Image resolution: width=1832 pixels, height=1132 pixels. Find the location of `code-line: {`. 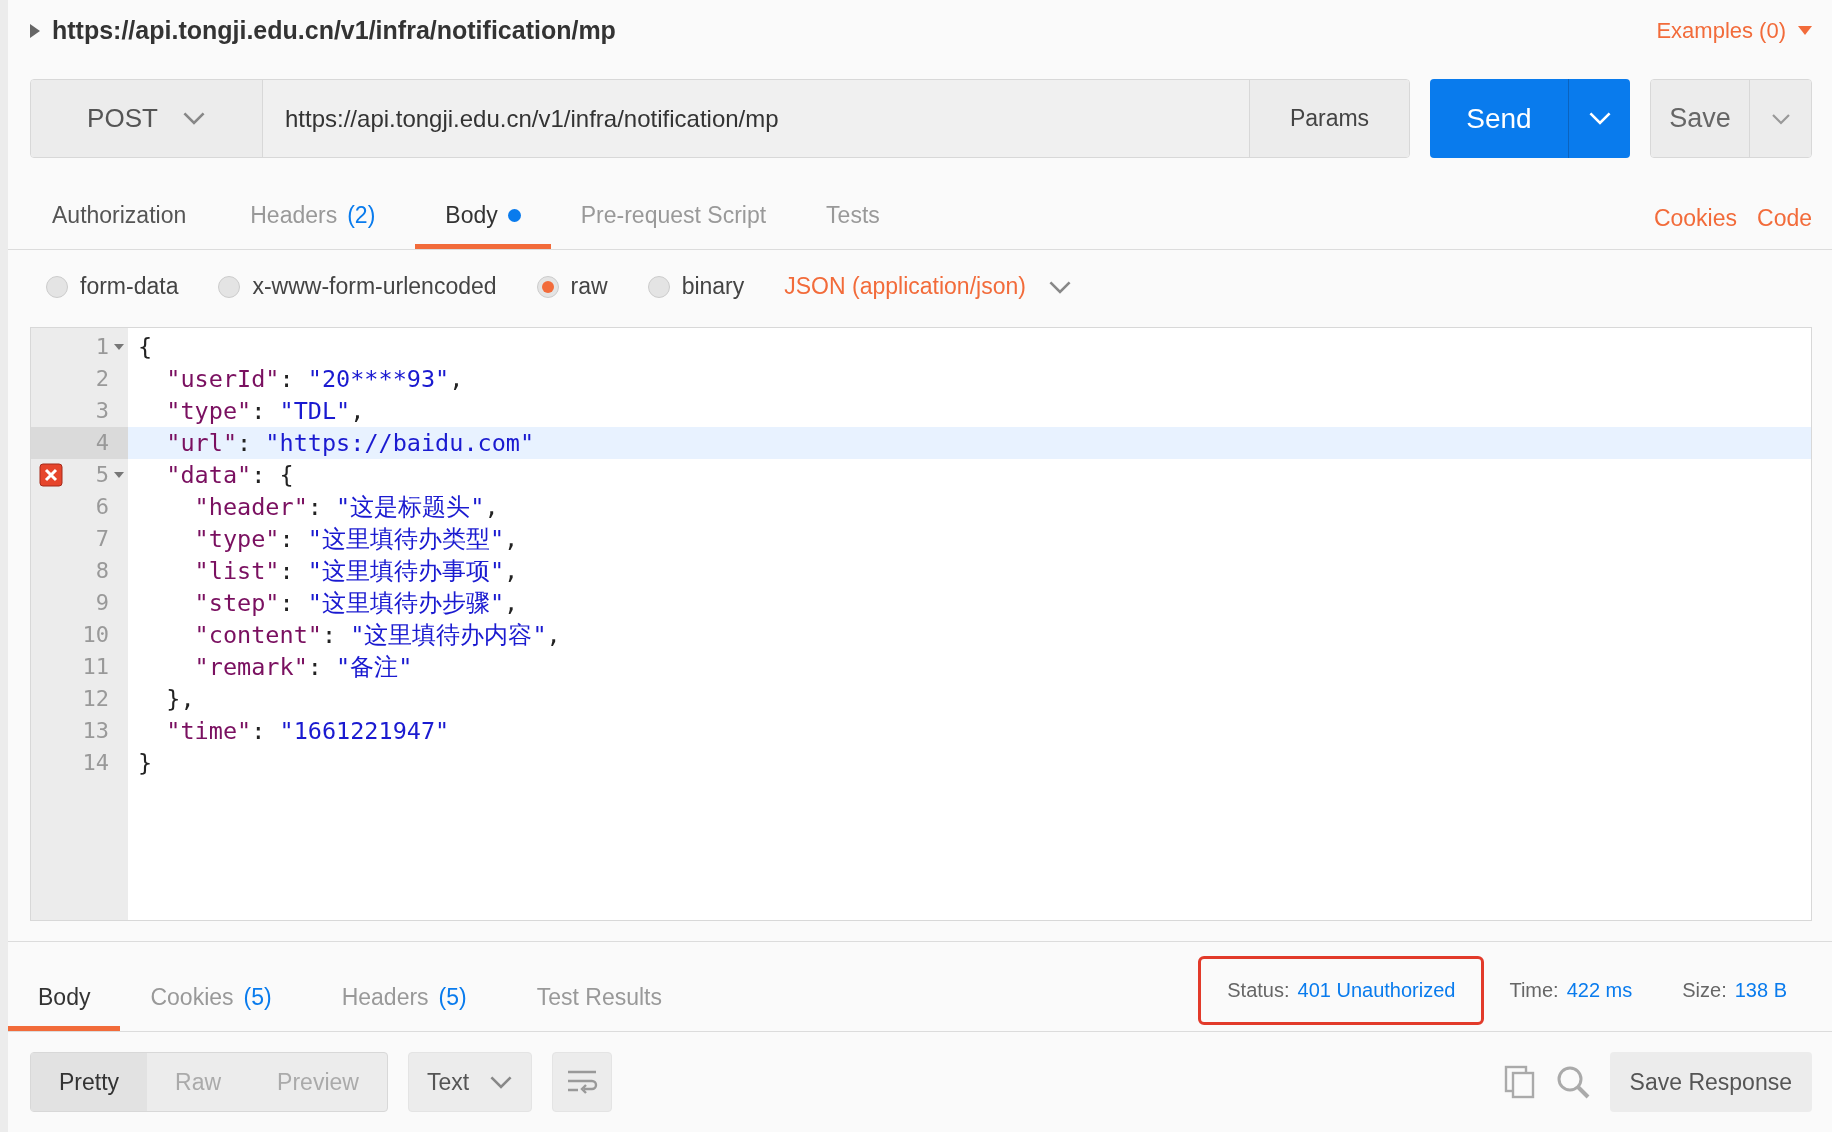

code-line: { is located at coordinates (145, 347).